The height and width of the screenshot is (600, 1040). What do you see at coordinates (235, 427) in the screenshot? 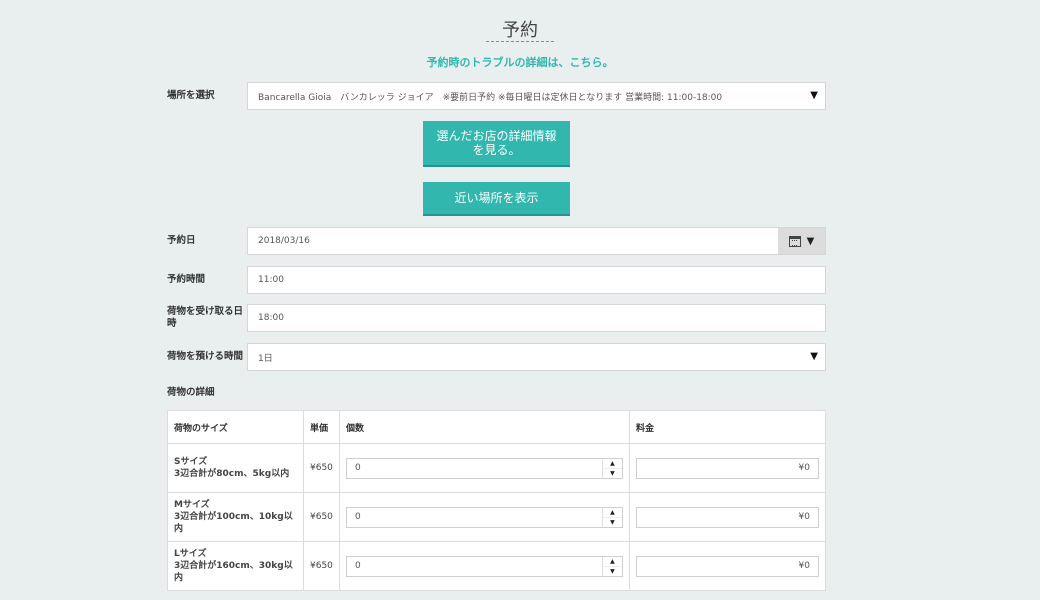
I see `column-header-size: 荷物のサイズ` at bounding box center [235, 427].